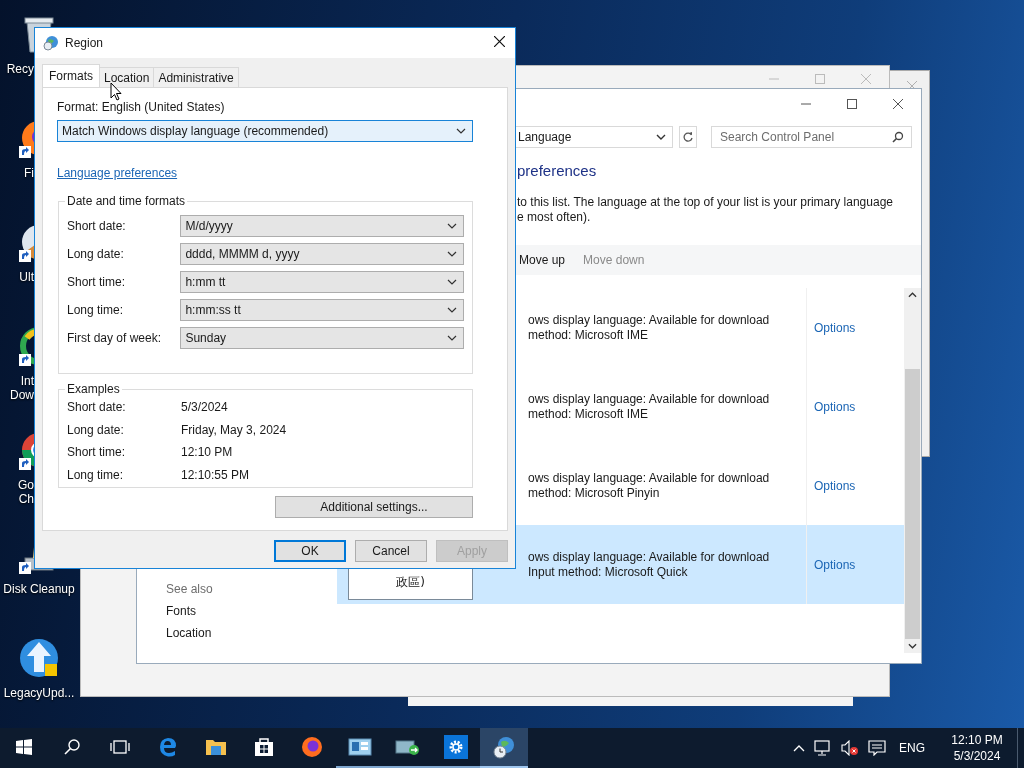  I want to click on format-dropdown: Match Windows display language (recommended), so click(265, 131).